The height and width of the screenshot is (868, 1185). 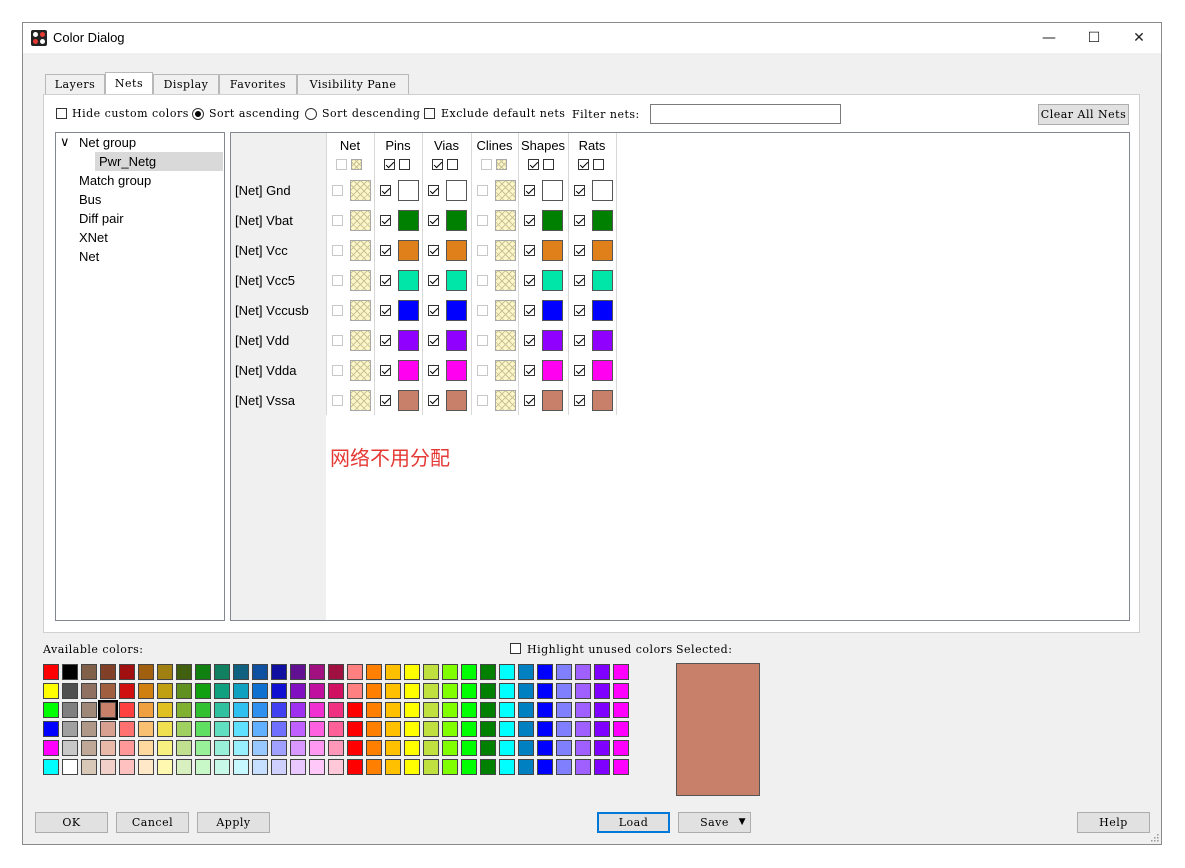 What do you see at coordinates (262, 340) in the screenshot?
I see `net-row-label: [Net] Vdd` at bounding box center [262, 340].